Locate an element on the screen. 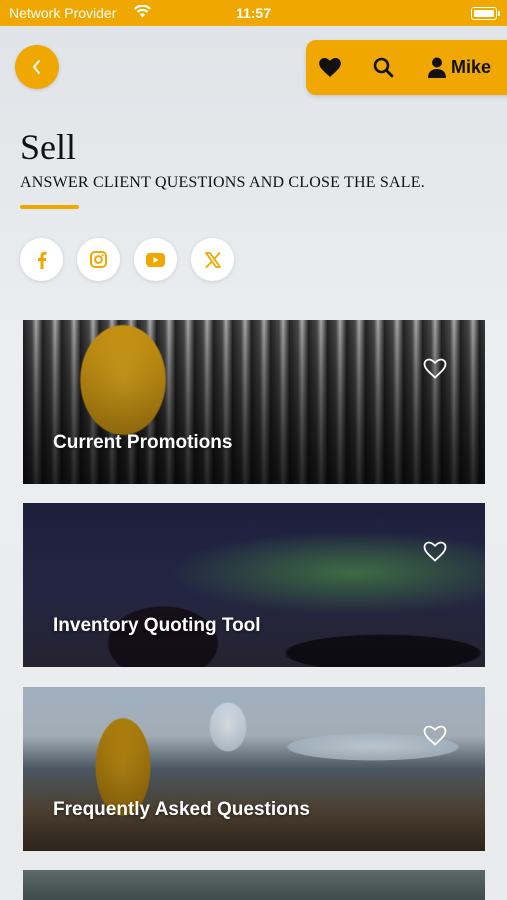 This screenshot has height=900, width=507. chevron-left-icon is located at coordinates (36, 67).